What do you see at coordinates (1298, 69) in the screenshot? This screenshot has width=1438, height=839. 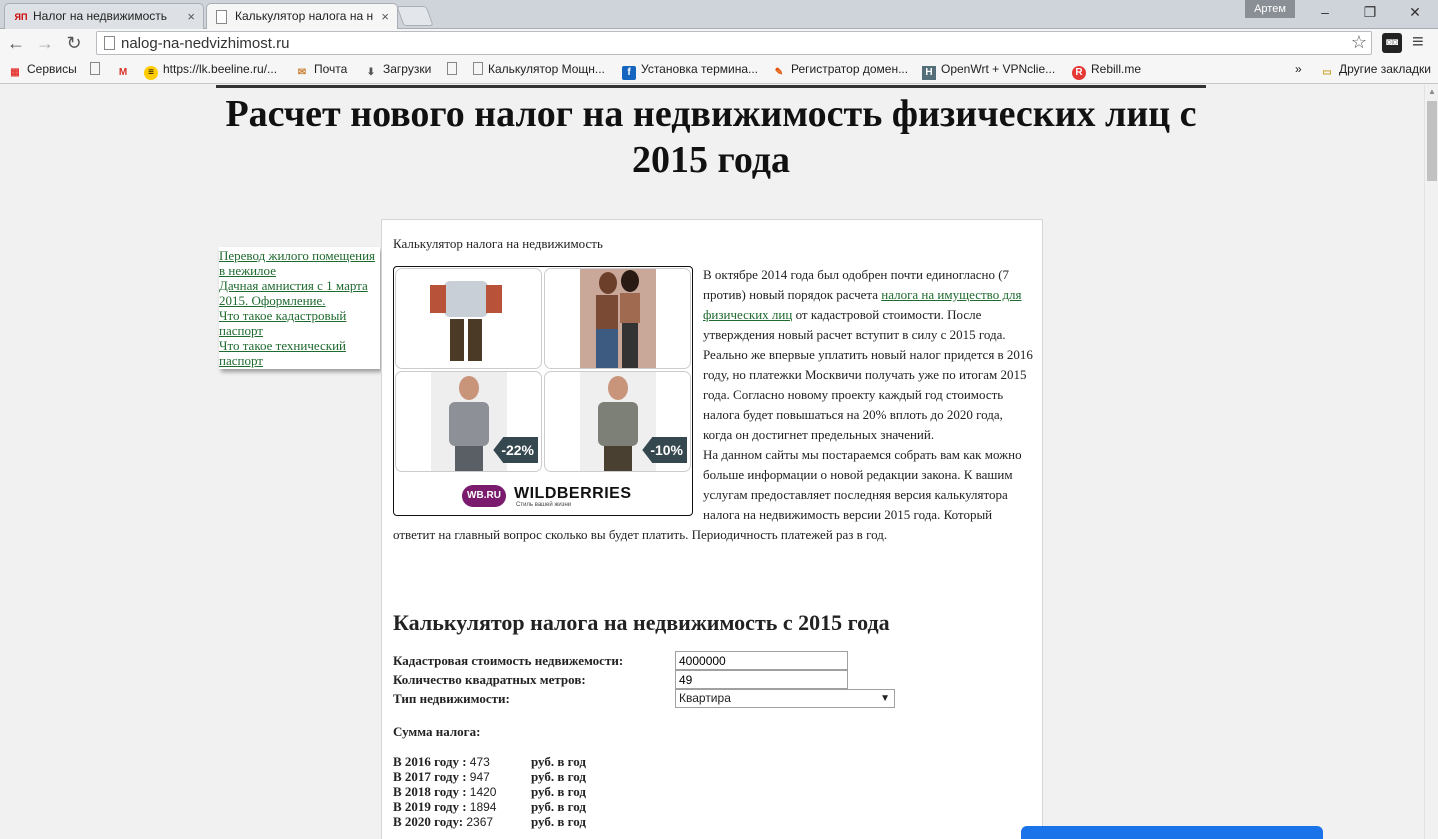 I see `bookmarks-overflow-button: »` at bounding box center [1298, 69].